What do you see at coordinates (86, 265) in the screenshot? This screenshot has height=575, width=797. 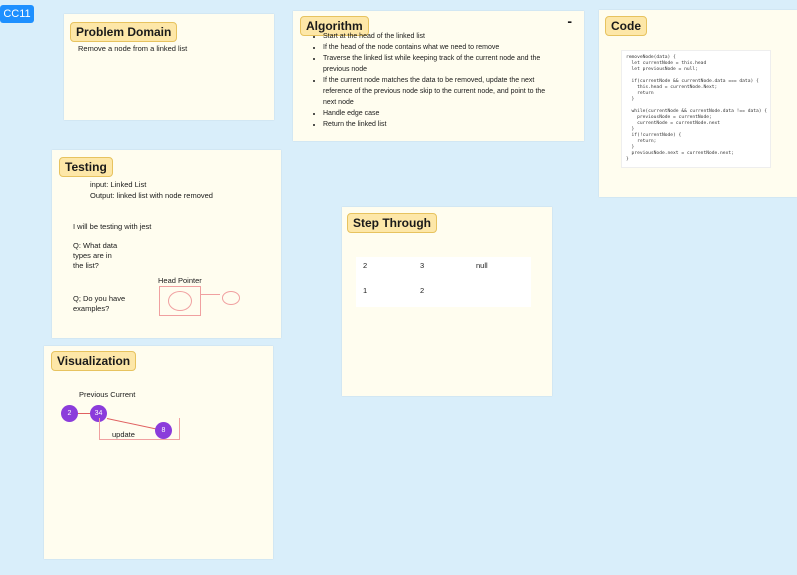 I see `testing-question-types: the list?` at bounding box center [86, 265].